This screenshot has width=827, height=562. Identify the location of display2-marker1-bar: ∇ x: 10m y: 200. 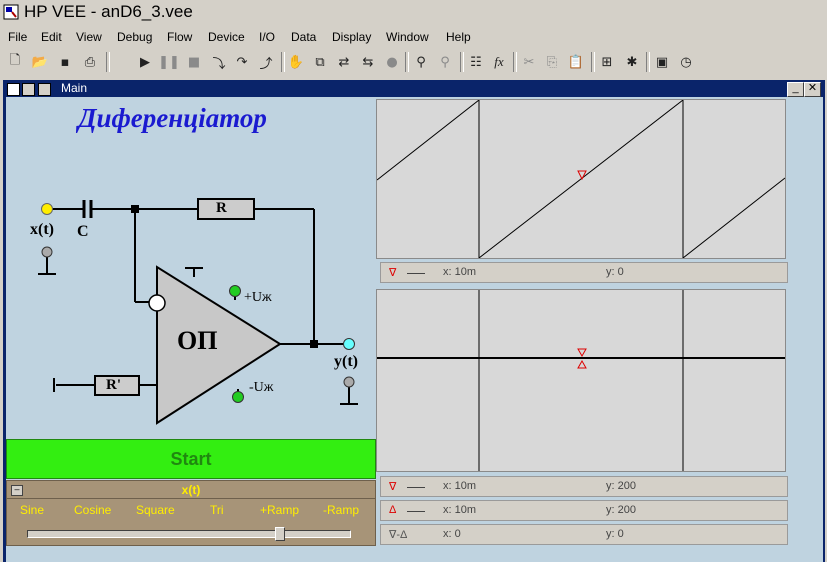
(584, 486).